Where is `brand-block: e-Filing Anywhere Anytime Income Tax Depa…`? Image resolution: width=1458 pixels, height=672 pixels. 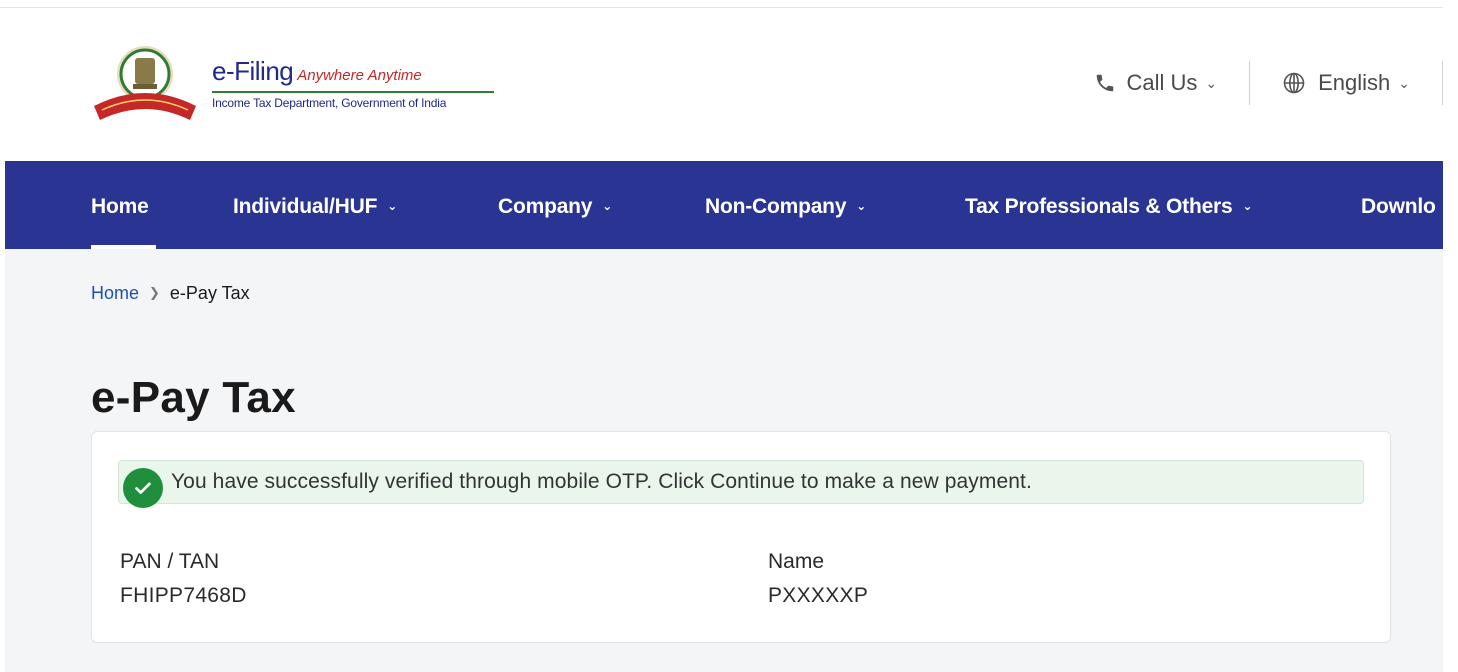
brand-block: e-Filing Anywhere Anytime Income Tax Depa… is located at coordinates (357, 83).